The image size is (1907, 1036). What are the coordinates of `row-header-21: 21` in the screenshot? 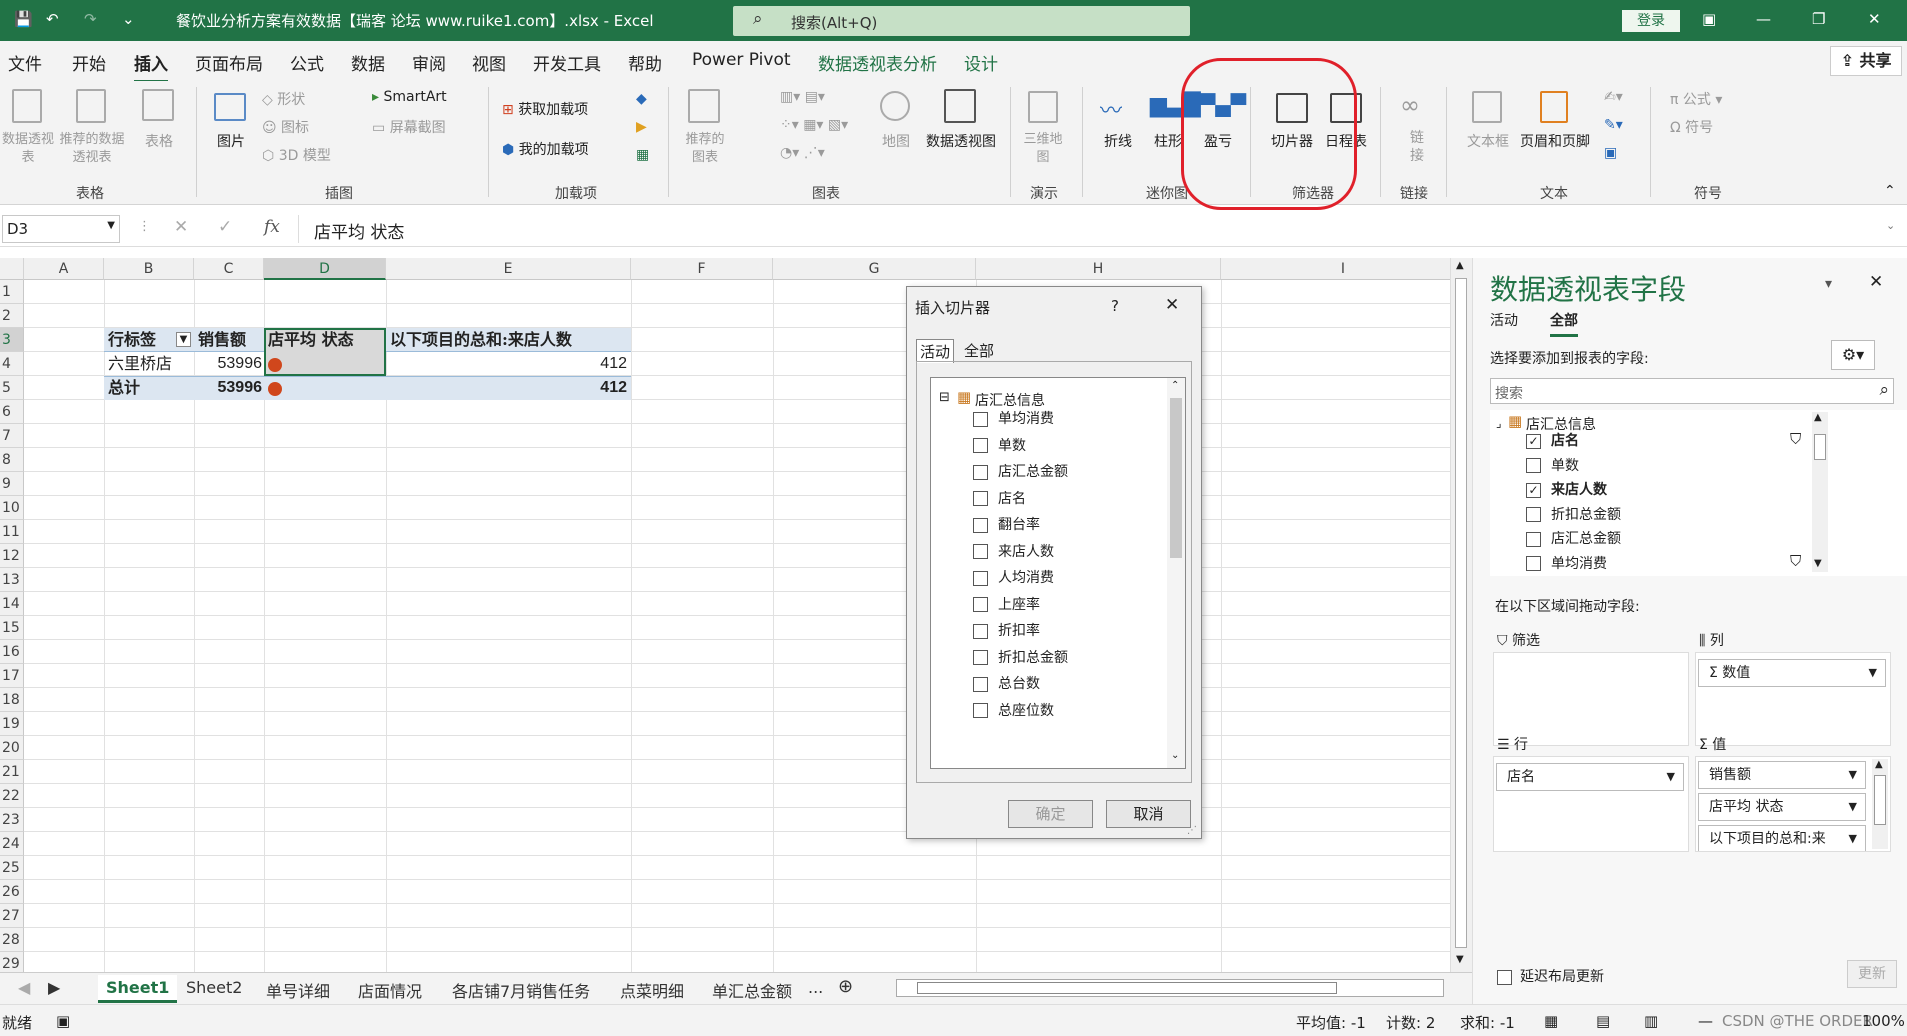 It's located at (12, 772).